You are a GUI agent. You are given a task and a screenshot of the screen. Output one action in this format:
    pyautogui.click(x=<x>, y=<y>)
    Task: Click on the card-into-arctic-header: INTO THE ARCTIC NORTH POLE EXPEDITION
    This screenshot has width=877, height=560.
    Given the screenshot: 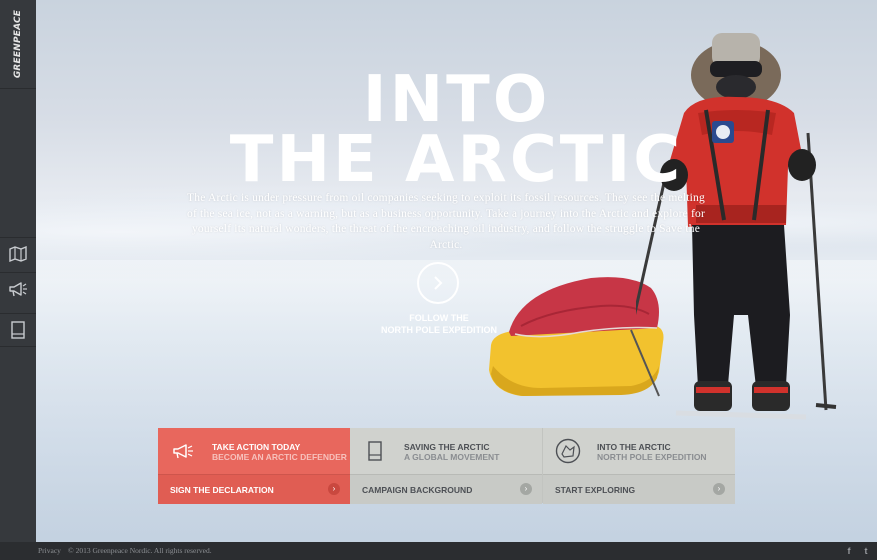 What is the action you would take?
    pyautogui.click(x=639, y=451)
    